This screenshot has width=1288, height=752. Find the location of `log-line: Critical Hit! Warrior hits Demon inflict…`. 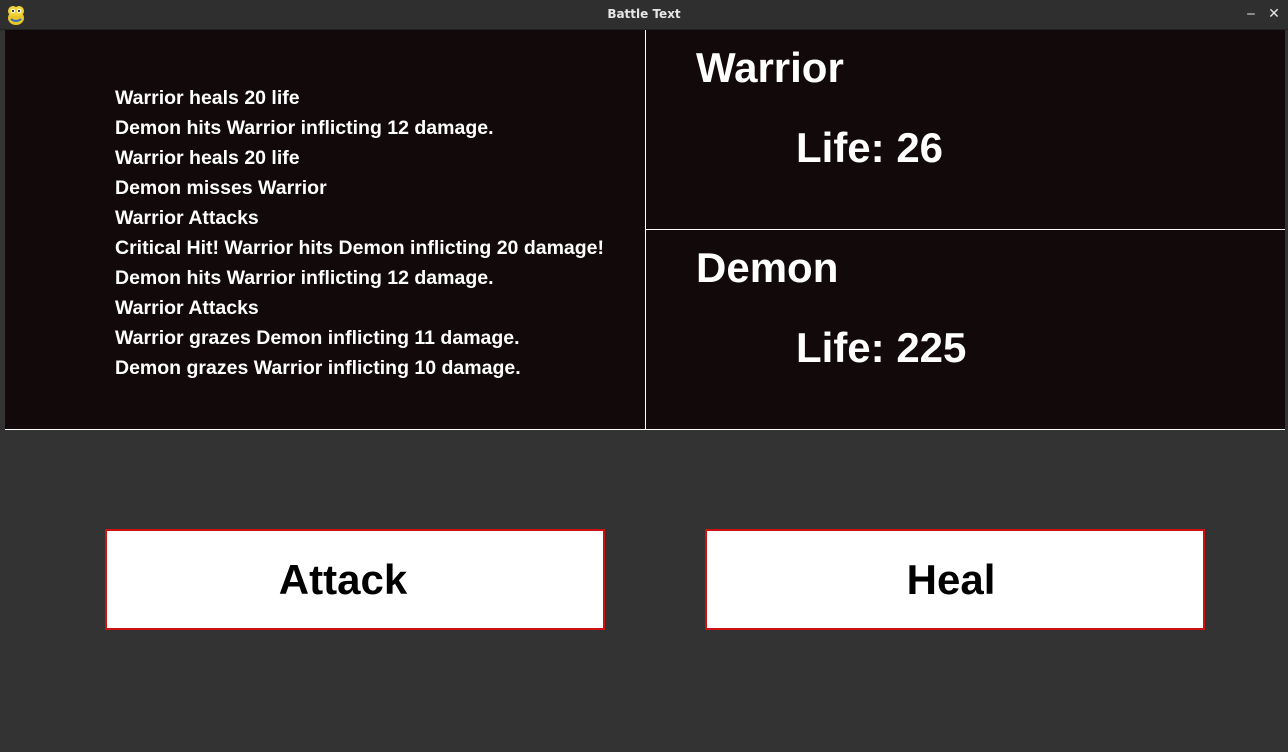

log-line: Critical Hit! Warrior hits Demon inflict… is located at coordinates (360, 248).